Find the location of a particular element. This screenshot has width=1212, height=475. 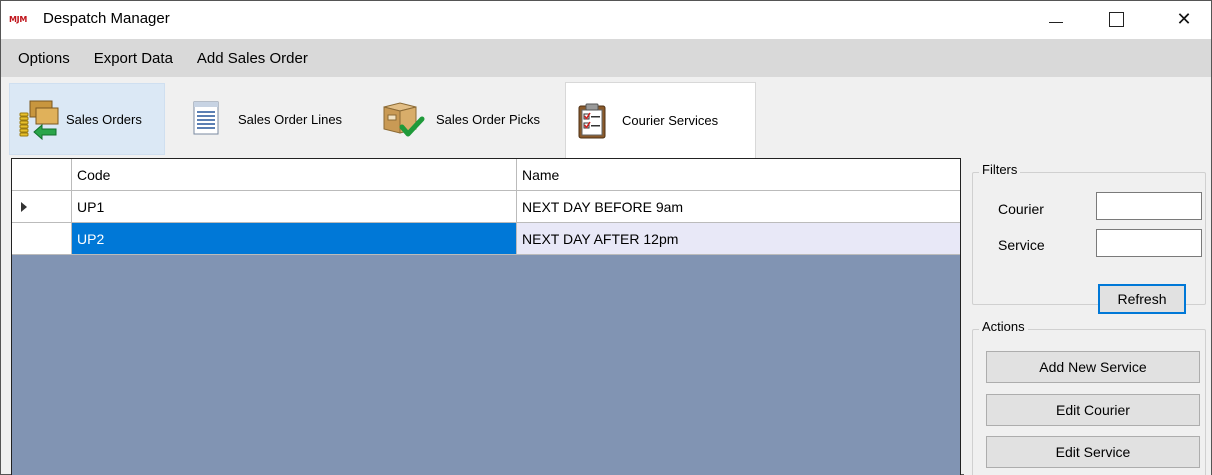

close-icon: ✕ is located at coordinates (1184, 18).